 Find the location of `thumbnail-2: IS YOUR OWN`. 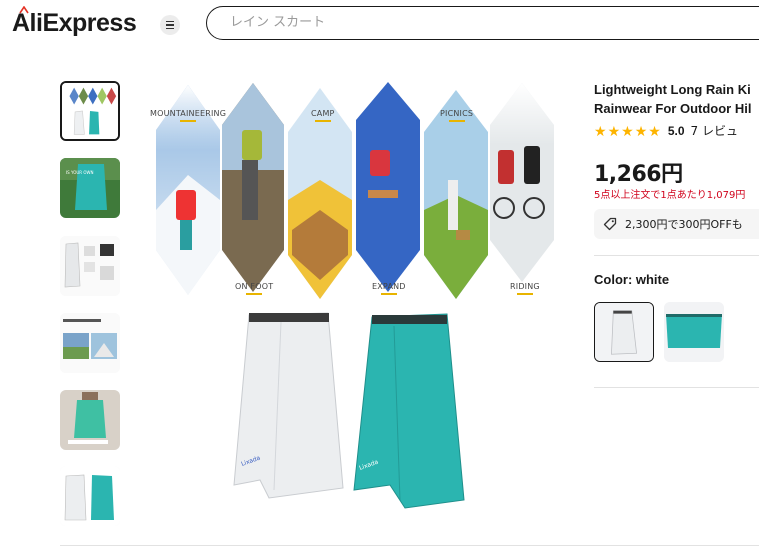

thumbnail-2: IS YOUR OWN is located at coordinates (90, 188).